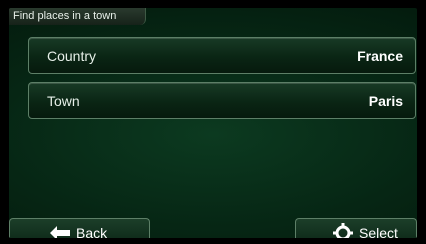 This screenshot has height=244, width=426. I want to click on select-label: Select, so click(378, 231).